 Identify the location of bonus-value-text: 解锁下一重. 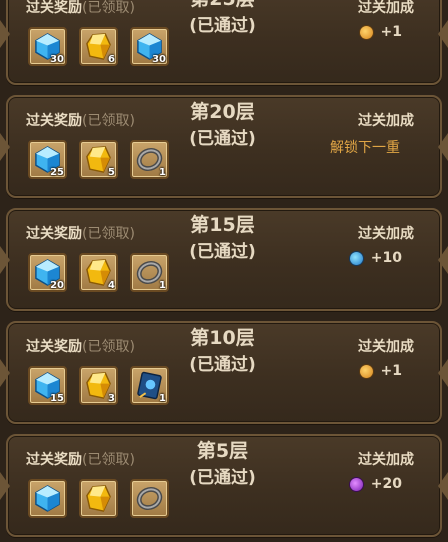
(365, 148).